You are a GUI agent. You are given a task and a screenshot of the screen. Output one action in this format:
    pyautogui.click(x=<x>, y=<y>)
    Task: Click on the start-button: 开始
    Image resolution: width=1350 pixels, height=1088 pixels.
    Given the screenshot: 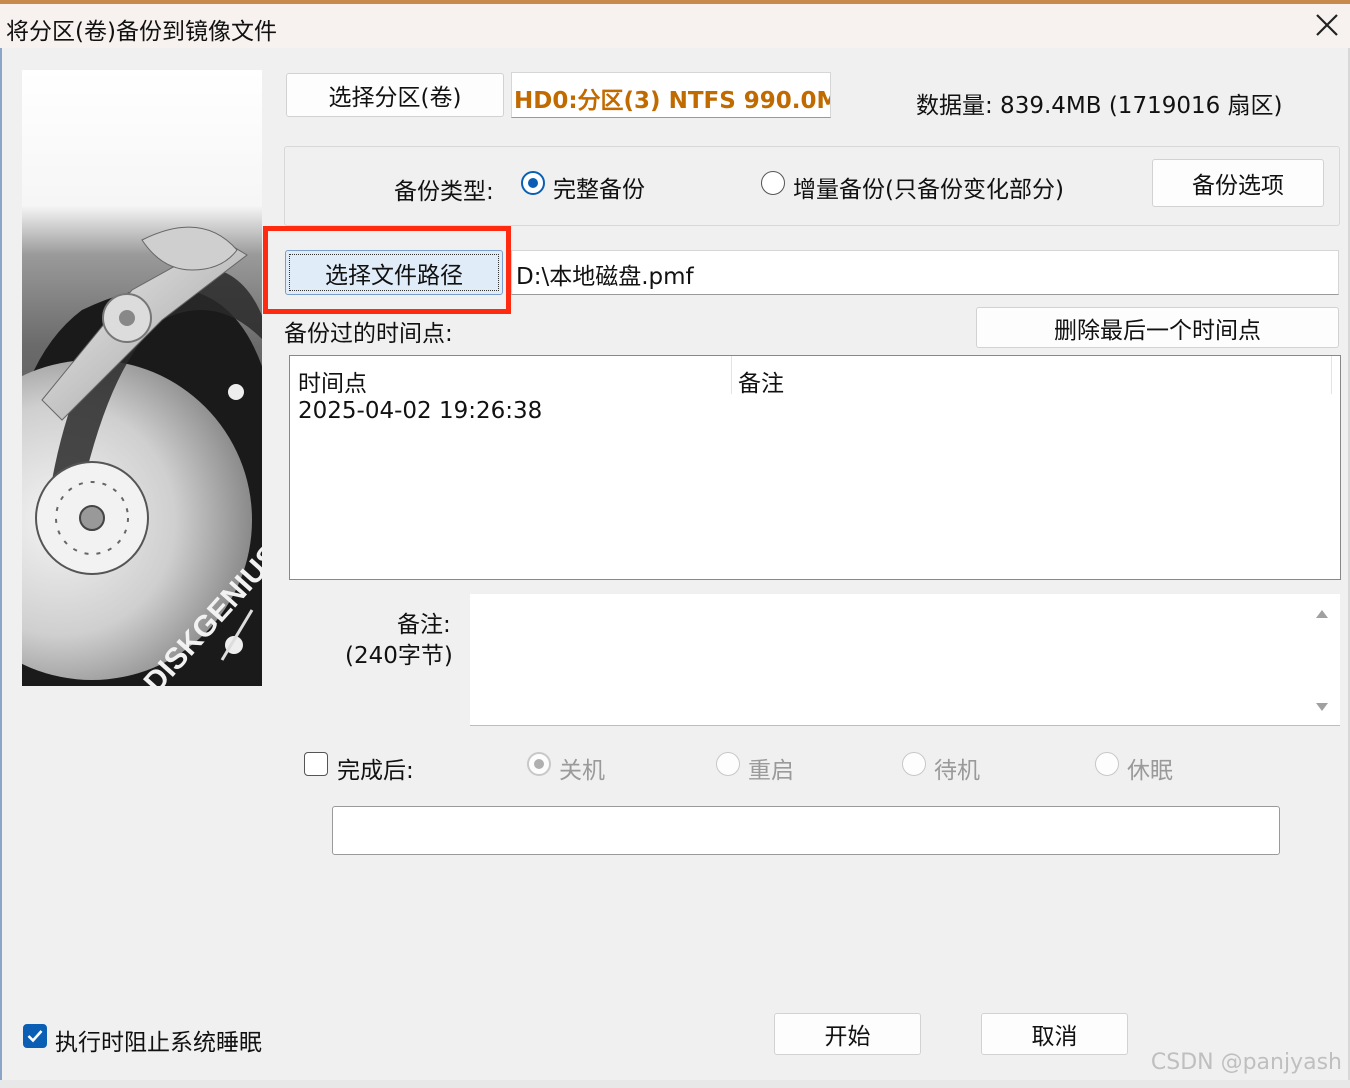 What is the action you would take?
    pyautogui.click(x=847, y=1034)
    